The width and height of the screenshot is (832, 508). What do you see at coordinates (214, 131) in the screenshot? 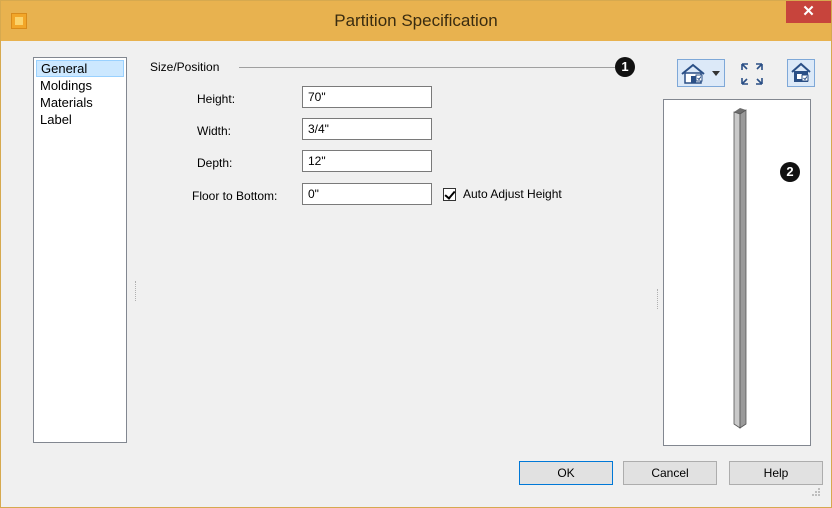
I see `width-label: Width:` at bounding box center [214, 131].